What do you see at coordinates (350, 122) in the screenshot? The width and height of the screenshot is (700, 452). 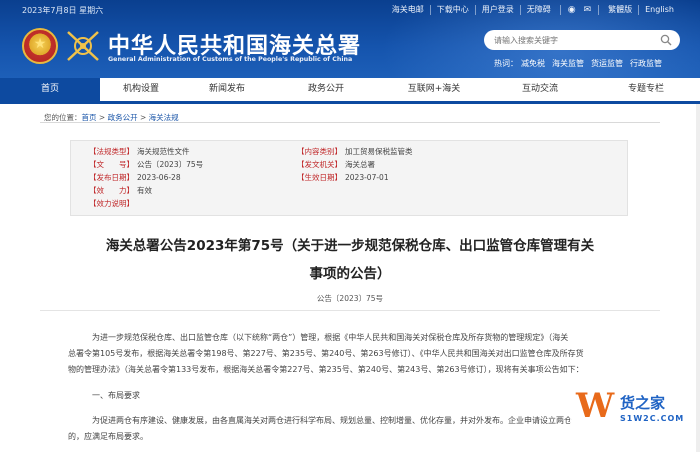 I see `breadcrumb-divider` at bounding box center [350, 122].